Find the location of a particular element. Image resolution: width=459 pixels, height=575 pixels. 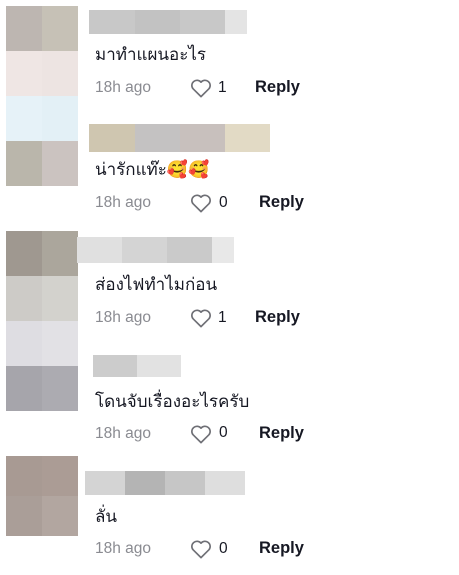

comment-text: น่ารักแท๊ะ🥰🥰 is located at coordinates (152, 170).